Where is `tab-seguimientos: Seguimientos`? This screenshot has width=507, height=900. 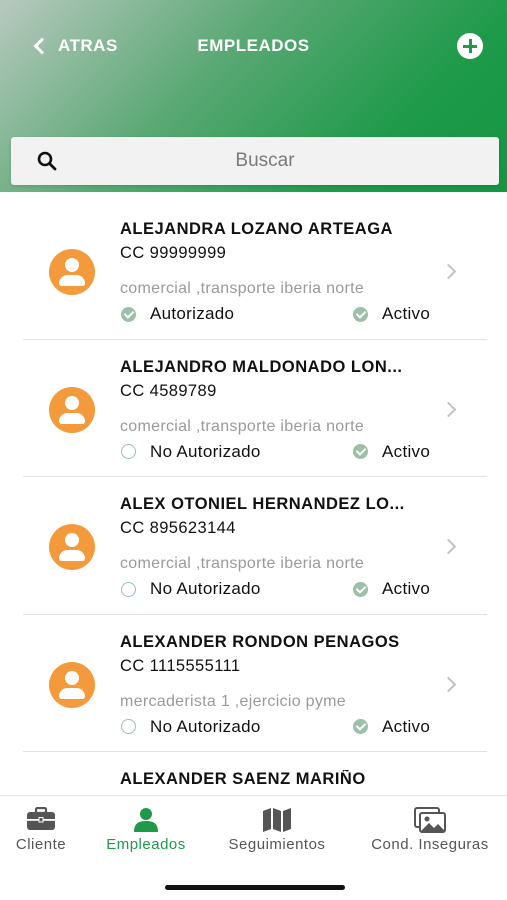
tab-seguimientos: Seguimientos is located at coordinates (277, 831).